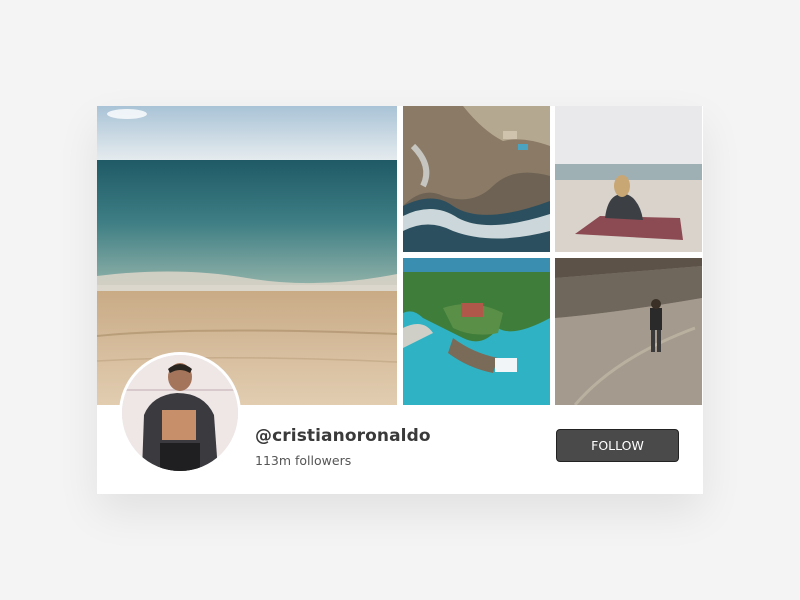 Image resolution: width=800 pixels, height=600 pixels. What do you see at coordinates (476, 179) in the screenshot?
I see `photo-aerial-coast` at bounding box center [476, 179].